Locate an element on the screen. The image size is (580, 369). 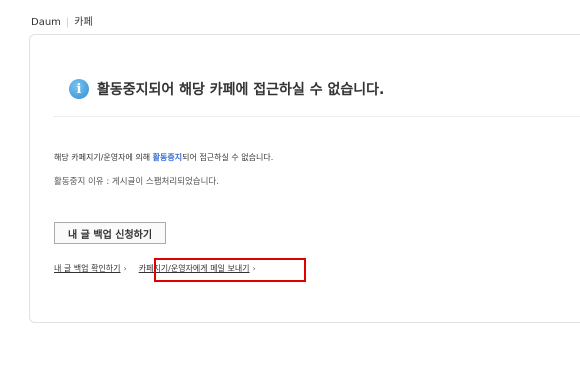
reason-detail: 활동중지 이유 : 게시글이 스팸처리되었습니다. is located at coordinates (136, 182).